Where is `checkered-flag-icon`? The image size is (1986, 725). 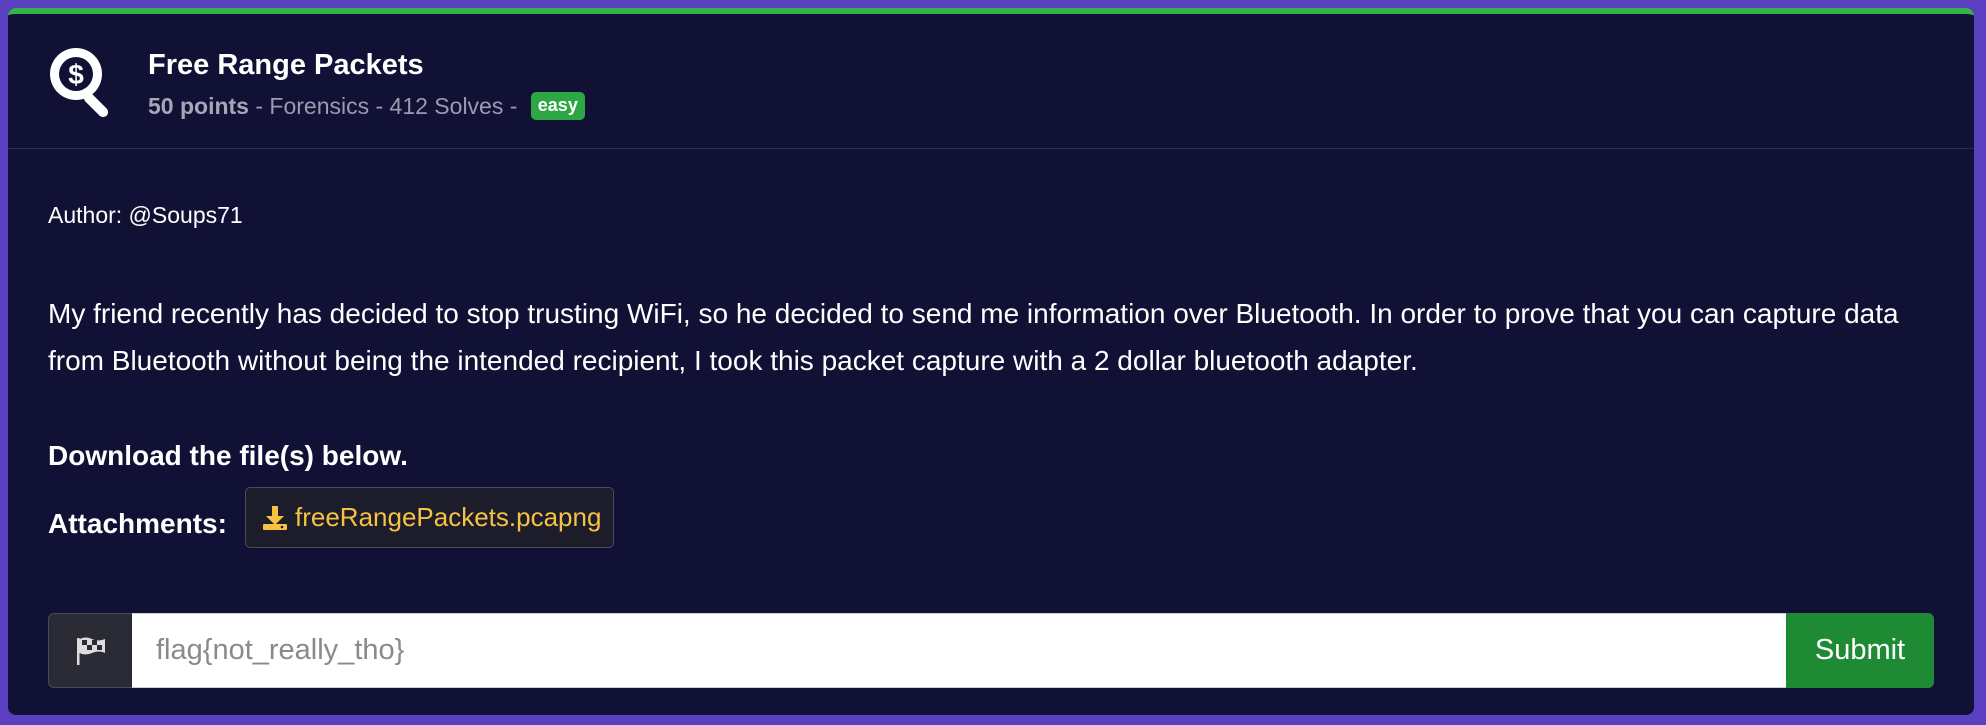
checkered-flag-icon is located at coordinates (90, 651).